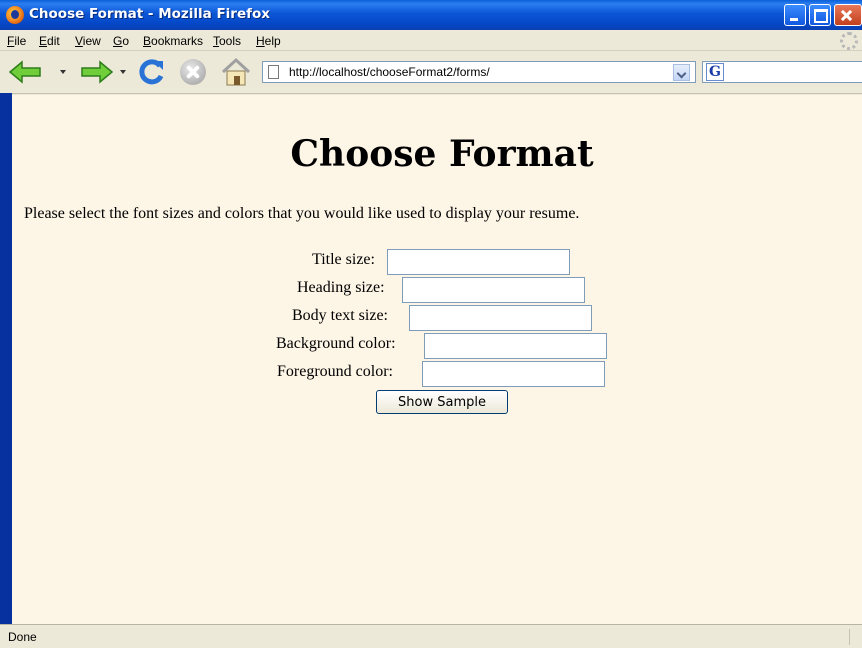  Describe the element at coordinates (515, 346) in the screenshot. I see `background-color-input` at that location.